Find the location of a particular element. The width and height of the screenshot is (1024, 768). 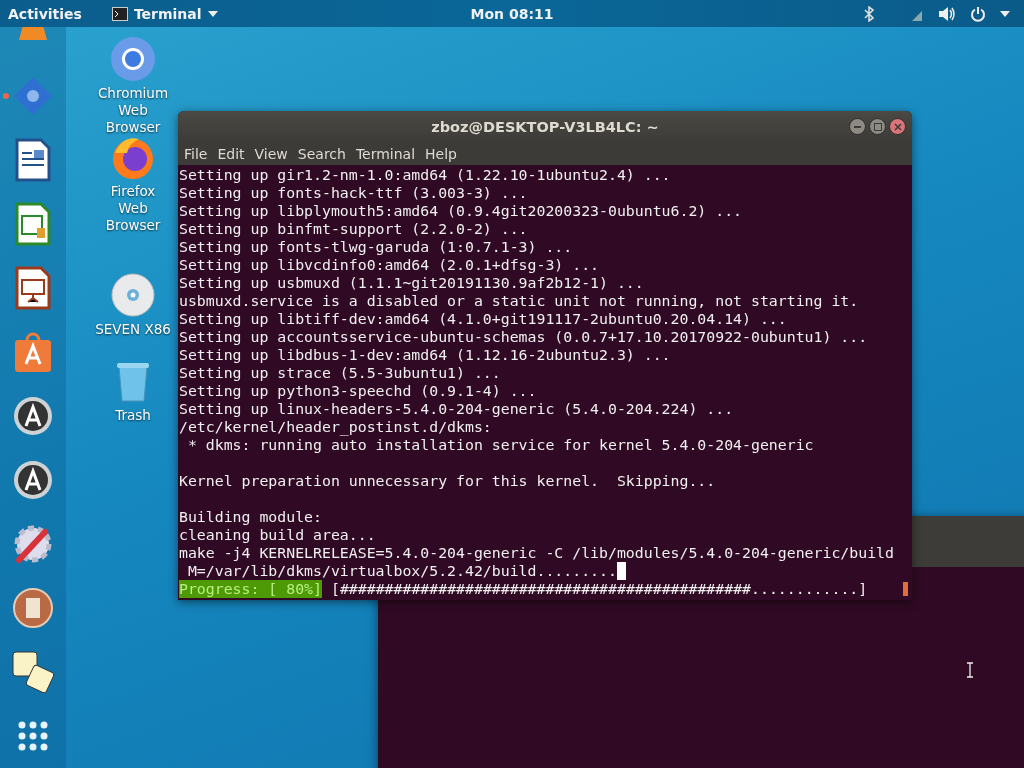

menu-item: Edit is located at coordinates (231, 154).